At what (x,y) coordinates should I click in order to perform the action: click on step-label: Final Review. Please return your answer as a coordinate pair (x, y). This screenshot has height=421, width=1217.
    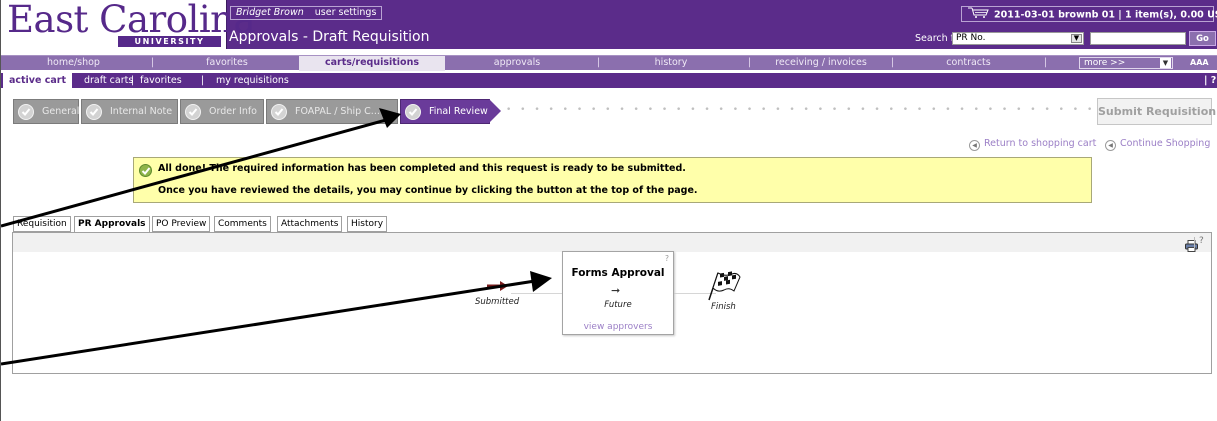
    Looking at the image, I should click on (458, 111).